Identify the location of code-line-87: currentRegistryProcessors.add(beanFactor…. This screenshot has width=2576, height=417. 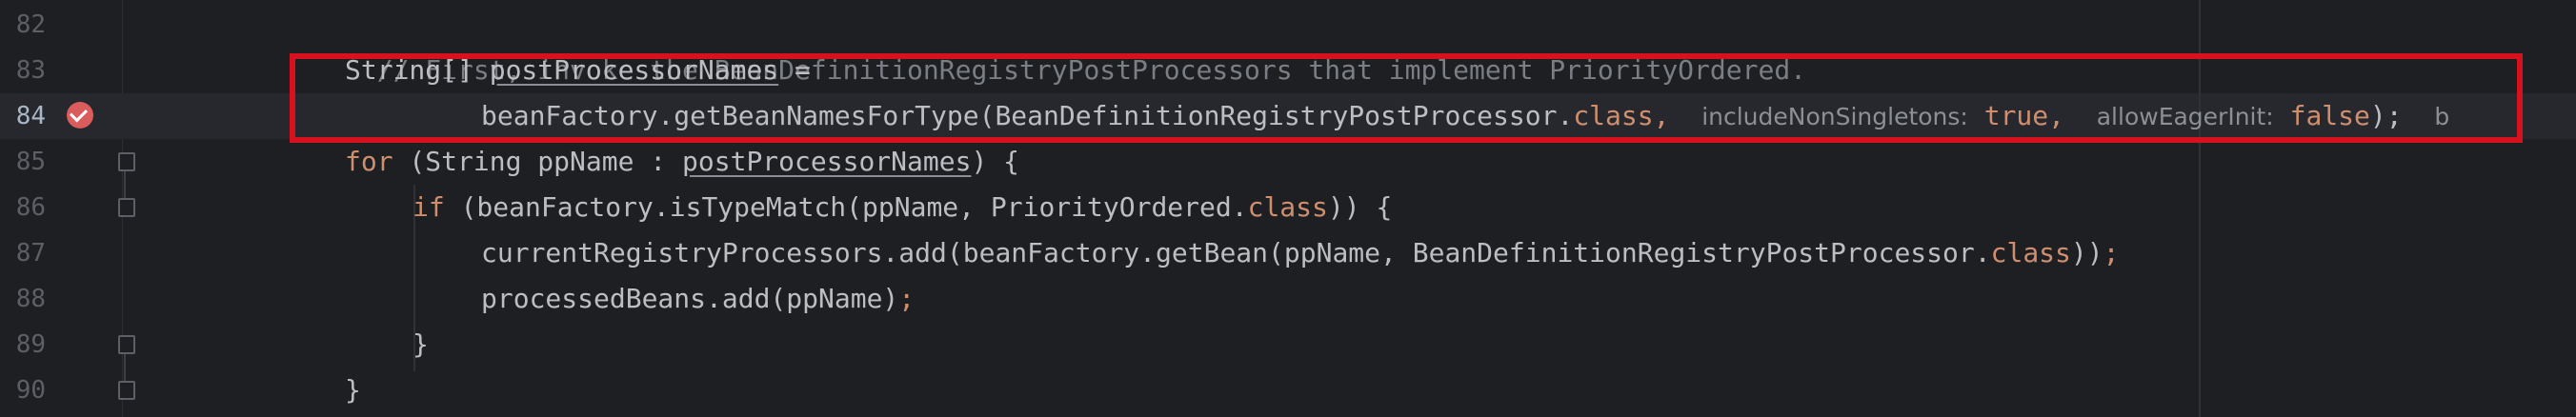
(1300, 253).